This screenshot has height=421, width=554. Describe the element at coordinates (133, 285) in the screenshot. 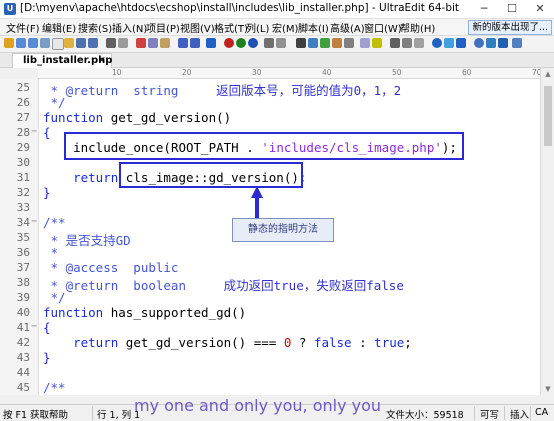

I see `code-comment: * @return boolean` at that location.